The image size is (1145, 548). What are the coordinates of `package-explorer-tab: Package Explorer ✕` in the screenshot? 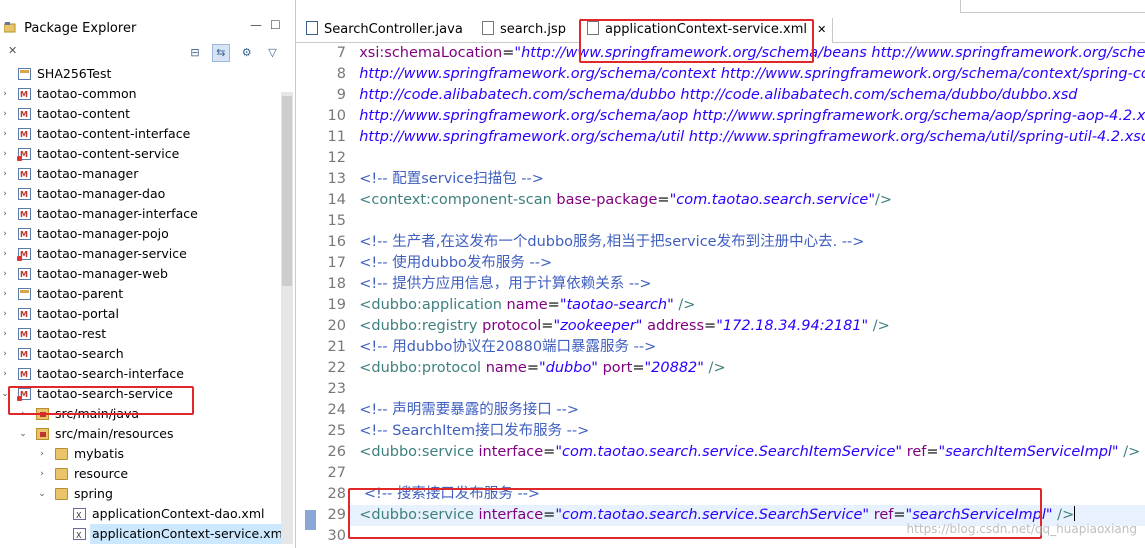 It's located at (72, 37).